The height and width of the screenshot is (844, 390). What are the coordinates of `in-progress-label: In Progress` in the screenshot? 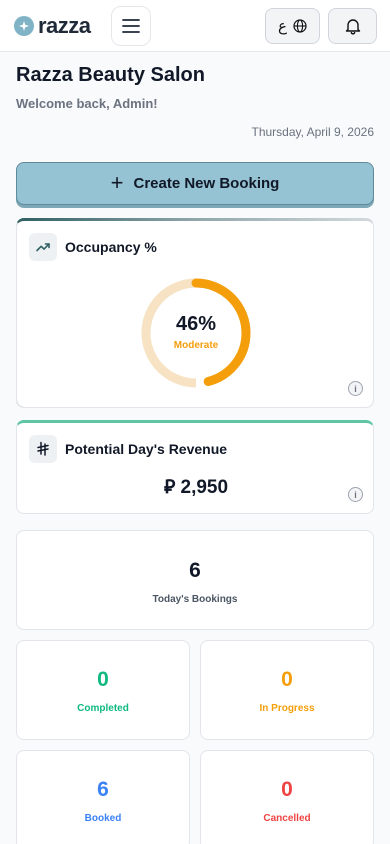 It's located at (287, 708).